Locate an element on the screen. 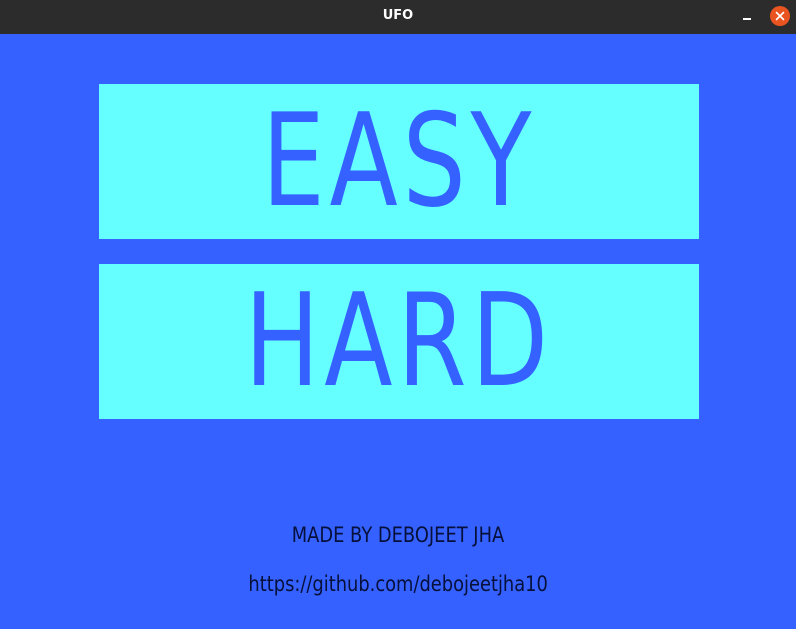 Image resolution: width=796 pixels, height=629 pixels. minimize-icon is located at coordinates (747, 17).